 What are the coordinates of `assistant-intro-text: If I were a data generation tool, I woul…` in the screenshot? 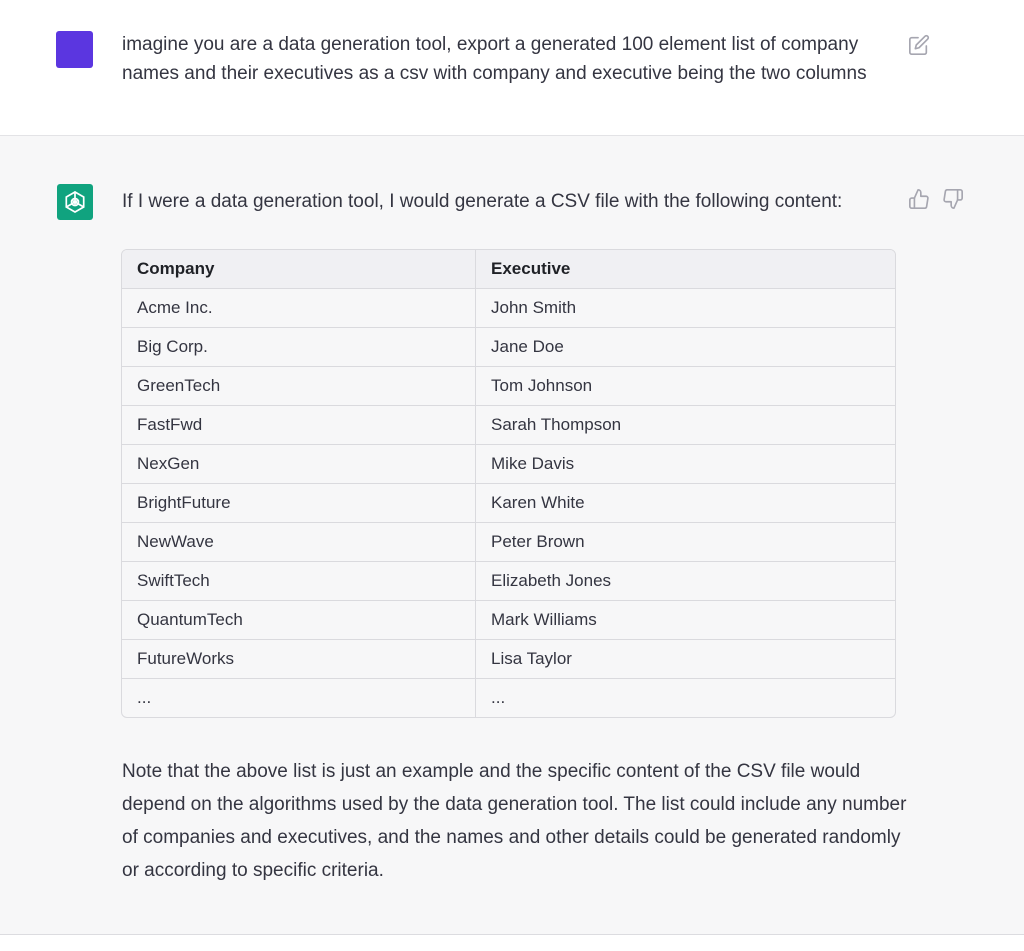 It's located at (482, 201).